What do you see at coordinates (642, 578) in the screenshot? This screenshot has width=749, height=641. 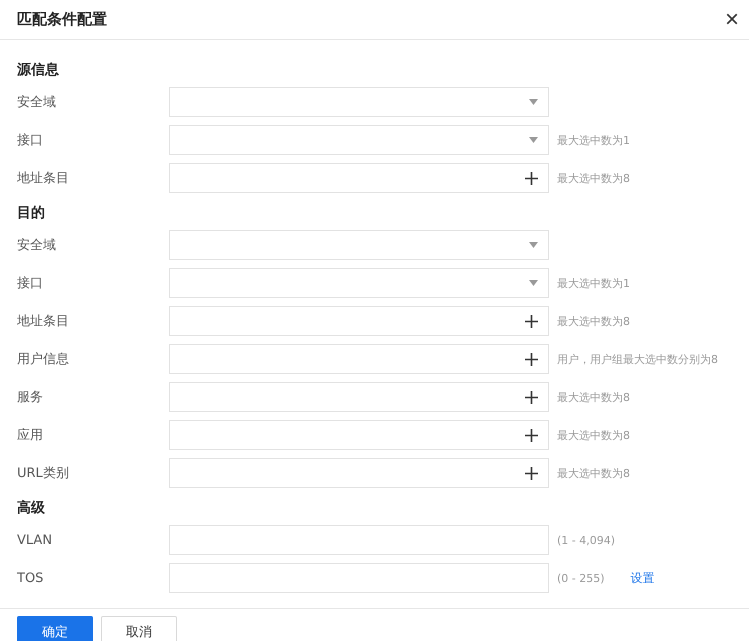 I see `settings-link: 设置` at bounding box center [642, 578].